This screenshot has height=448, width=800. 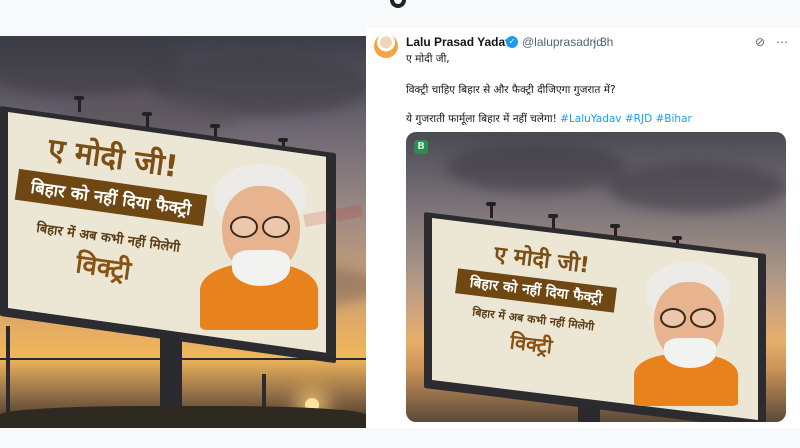 What do you see at coordinates (782, 42) in the screenshot?
I see `more-options-icon: ⋯` at bounding box center [782, 42].